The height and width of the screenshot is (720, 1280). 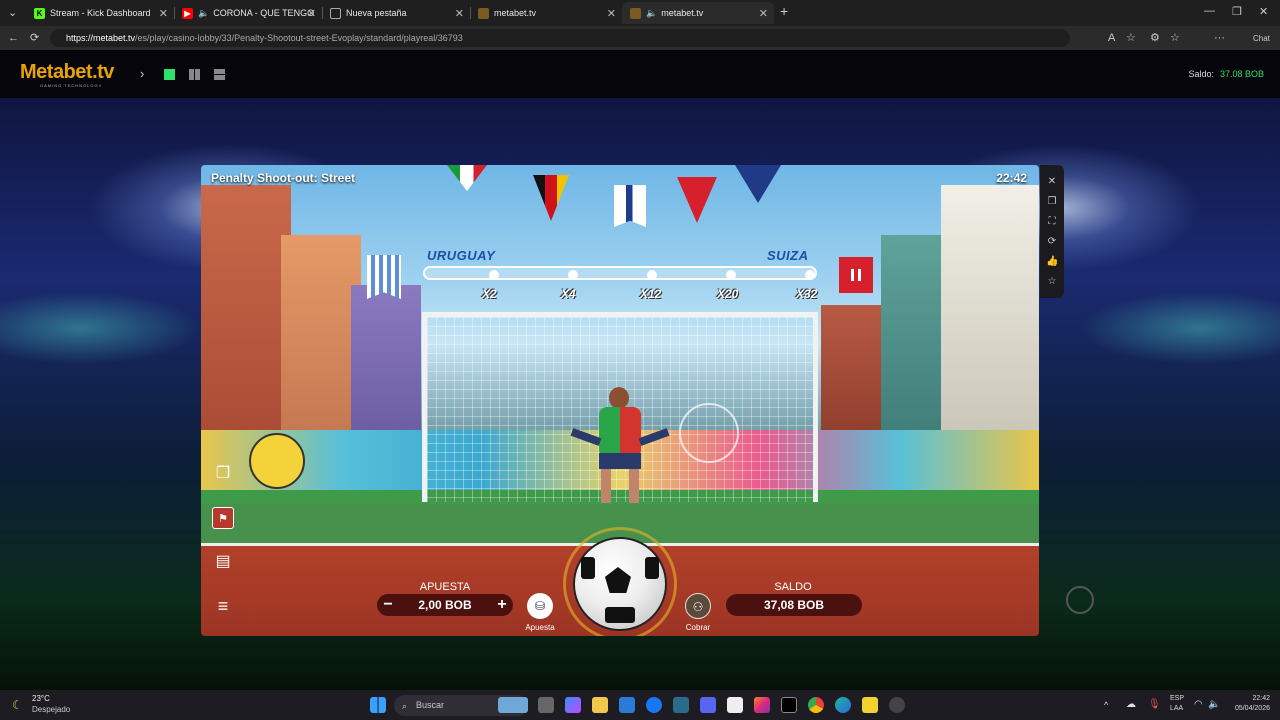 What do you see at coordinates (1052, 202) in the screenshot?
I see `copy-icon: ❐` at bounding box center [1052, 202].